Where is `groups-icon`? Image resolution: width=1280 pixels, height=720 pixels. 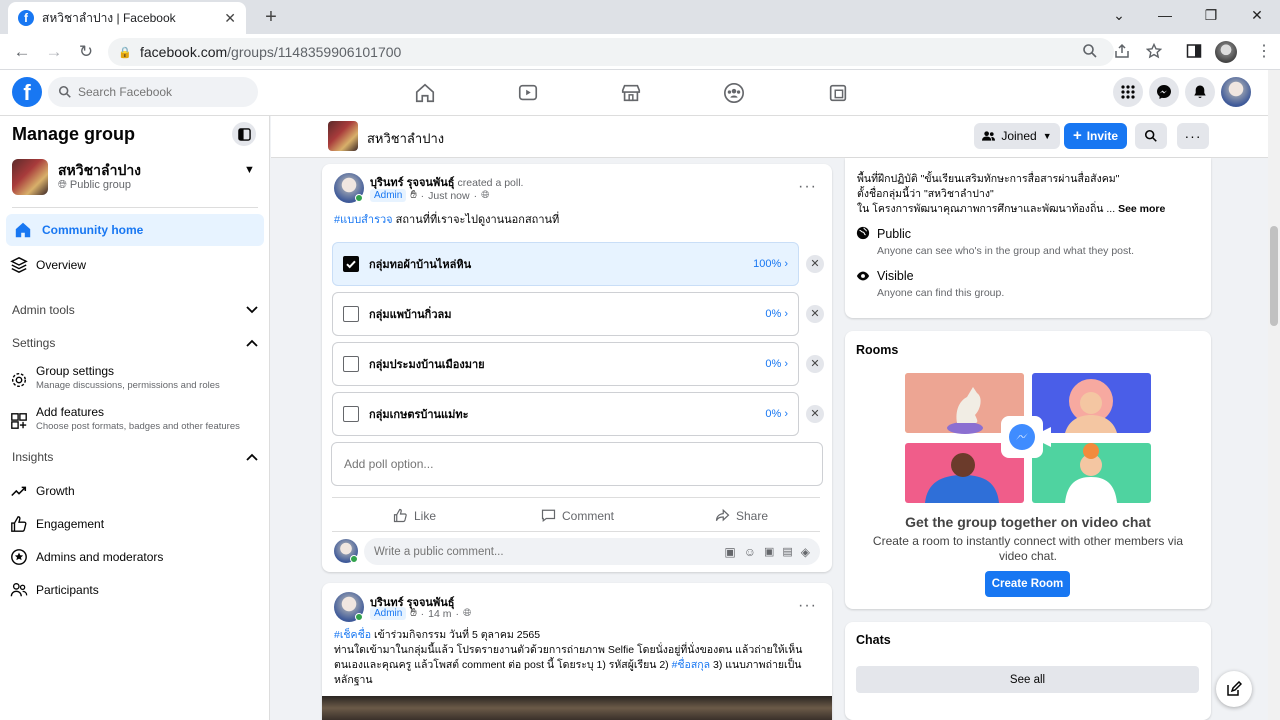 groups-icon is located at coordinates (734, 93).